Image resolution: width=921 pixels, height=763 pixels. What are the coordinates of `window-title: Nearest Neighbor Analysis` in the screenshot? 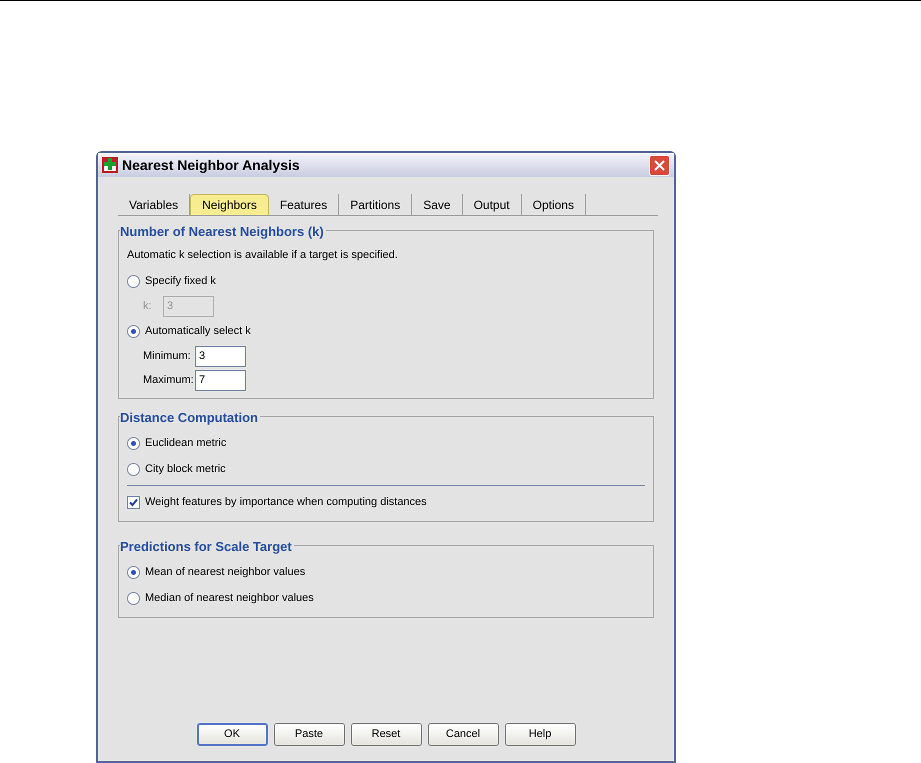 It's located at (211, 165).